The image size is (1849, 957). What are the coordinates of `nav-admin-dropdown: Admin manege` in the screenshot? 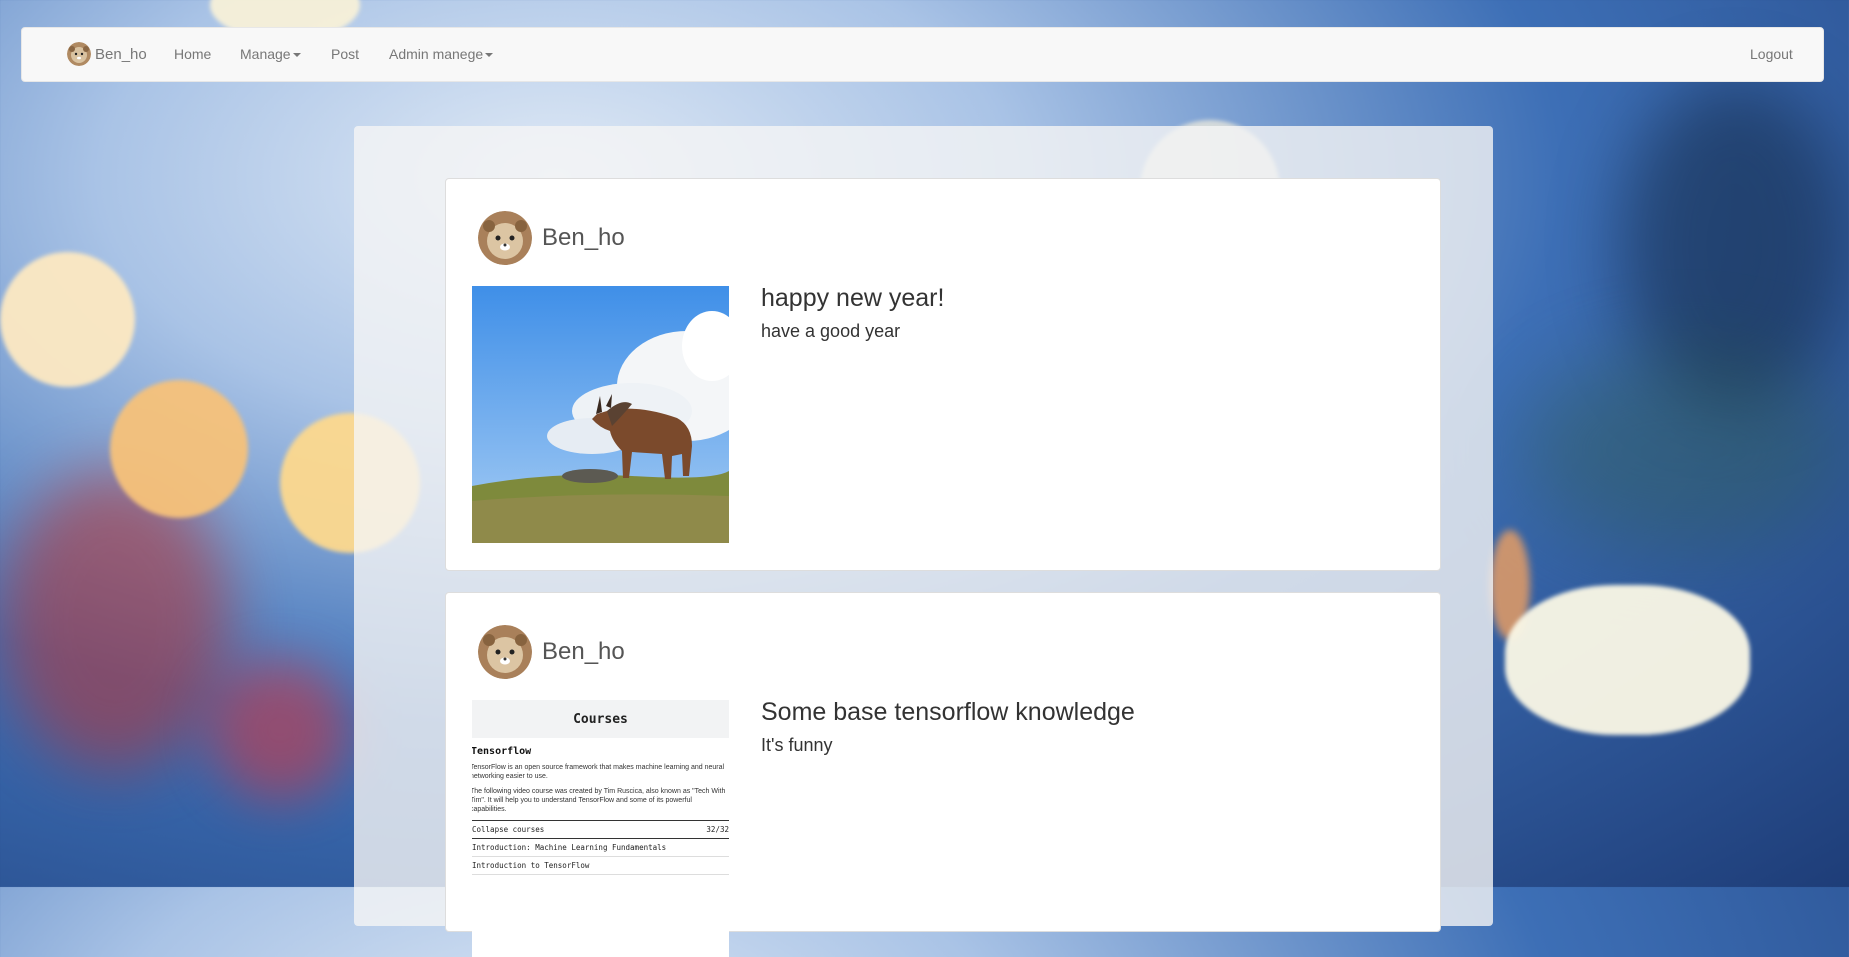 It's located at (441, 54).